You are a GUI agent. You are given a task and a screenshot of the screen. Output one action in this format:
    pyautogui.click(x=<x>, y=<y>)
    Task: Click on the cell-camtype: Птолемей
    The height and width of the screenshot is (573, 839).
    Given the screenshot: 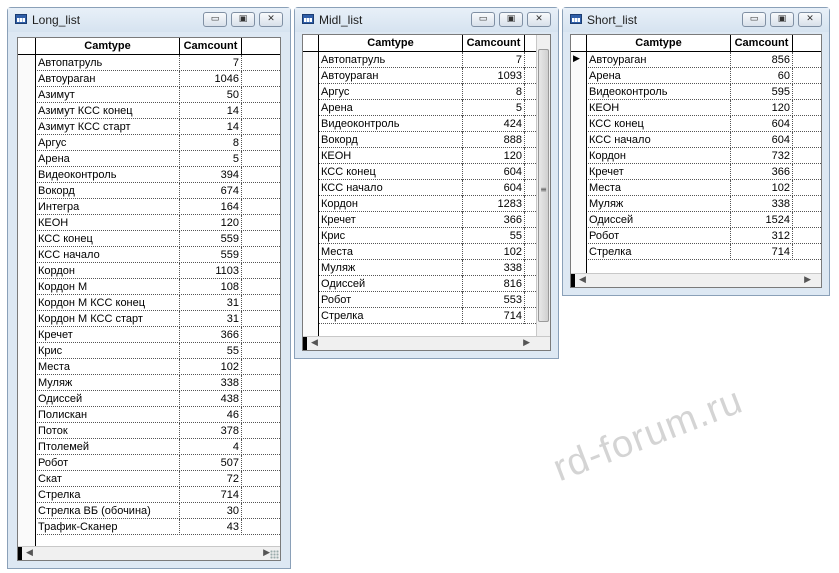 What is the action you would take?
    pyautogui.click(x=108, y=447)
    